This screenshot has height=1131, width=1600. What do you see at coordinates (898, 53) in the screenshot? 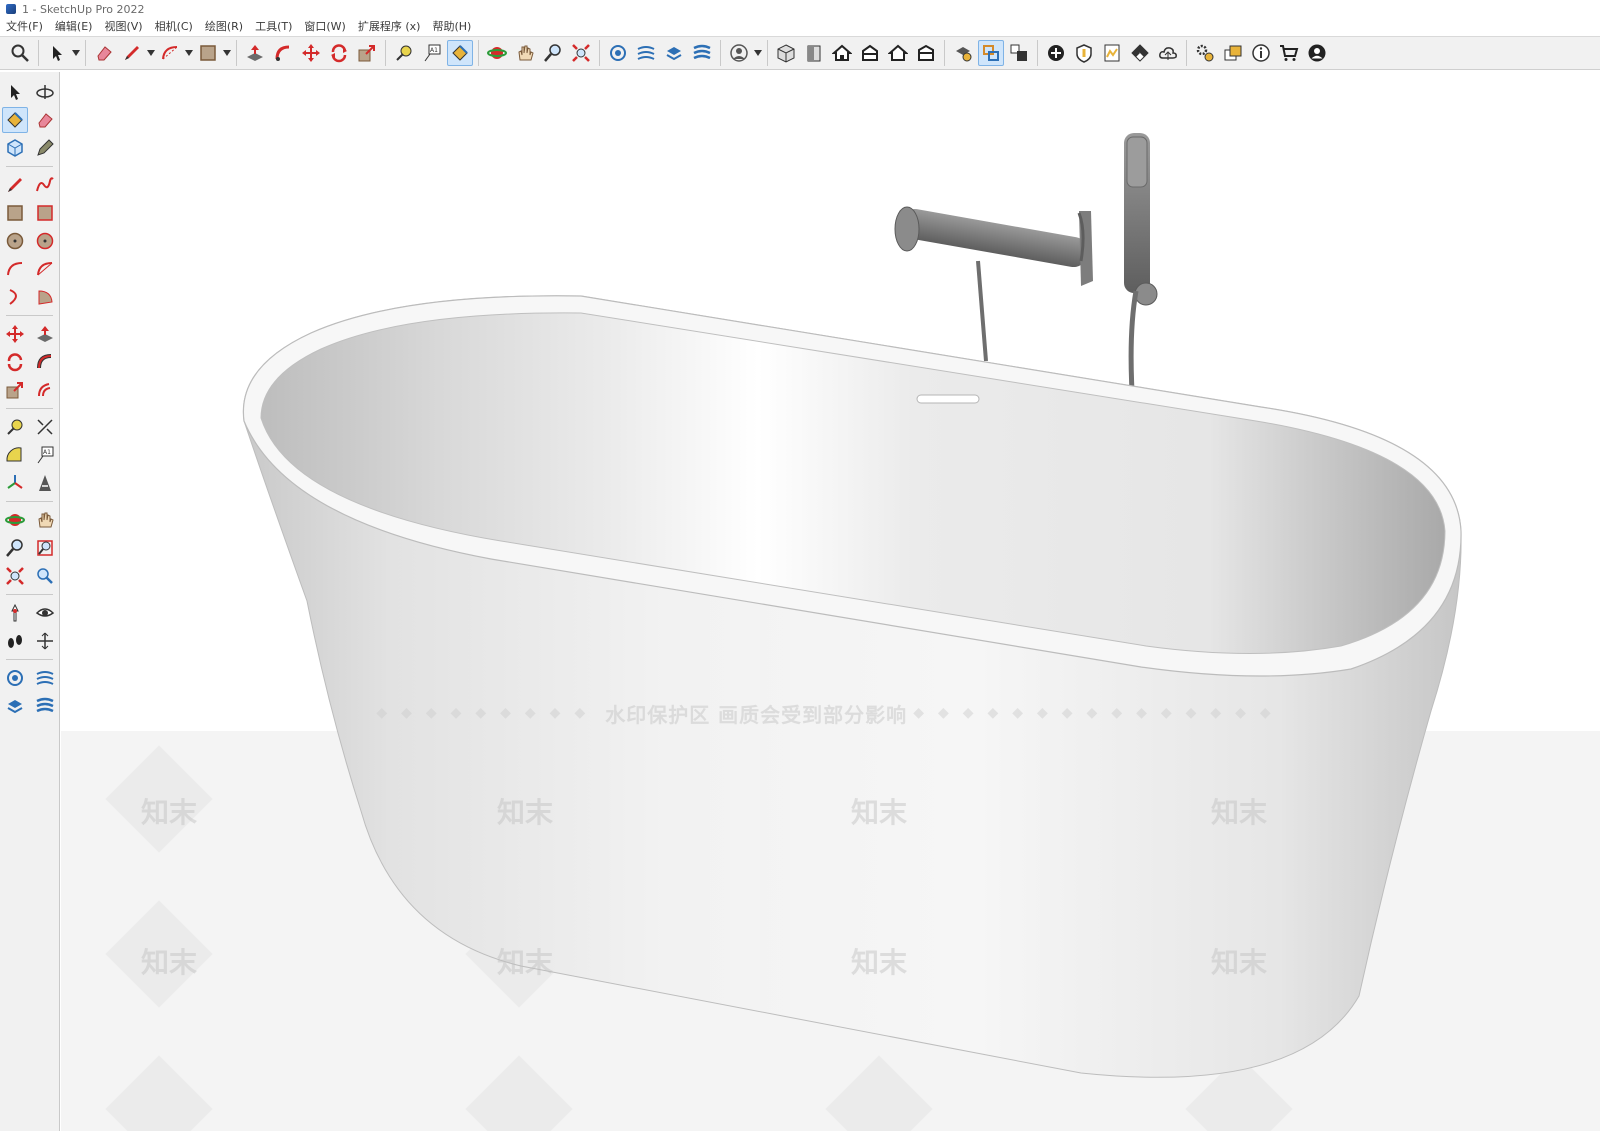
I see `right-view-icon` at bounding box center [898, 53].